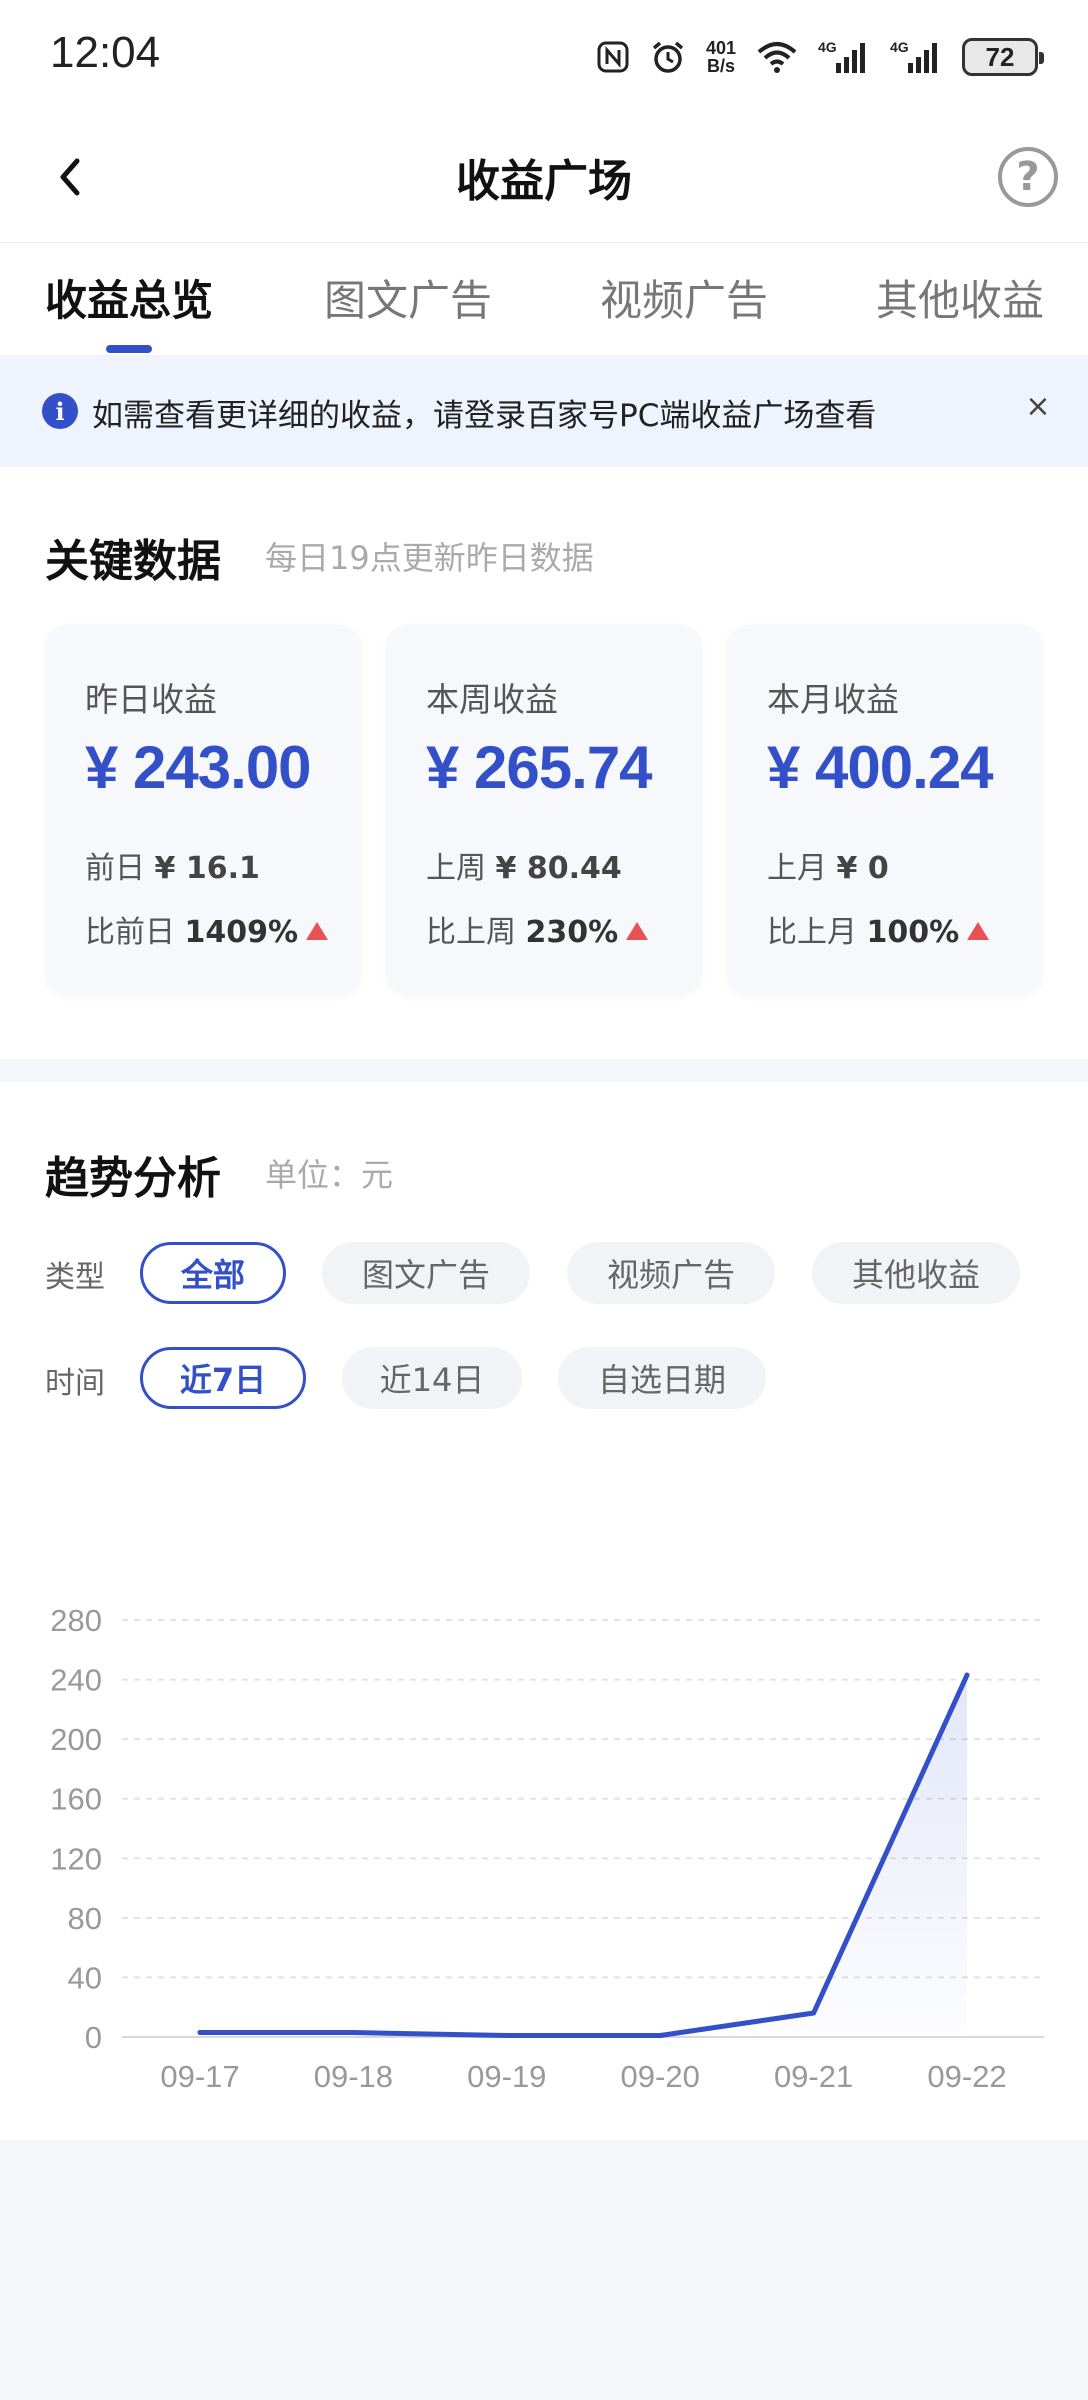 The image size is (1088, 2400). I want to click on key-data-subtitle: 每日19点更新昨日数据, so click(429, 558).